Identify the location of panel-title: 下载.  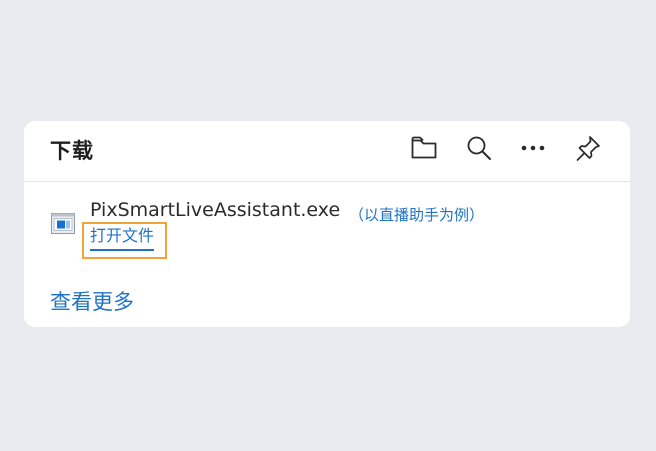
(72, 151).